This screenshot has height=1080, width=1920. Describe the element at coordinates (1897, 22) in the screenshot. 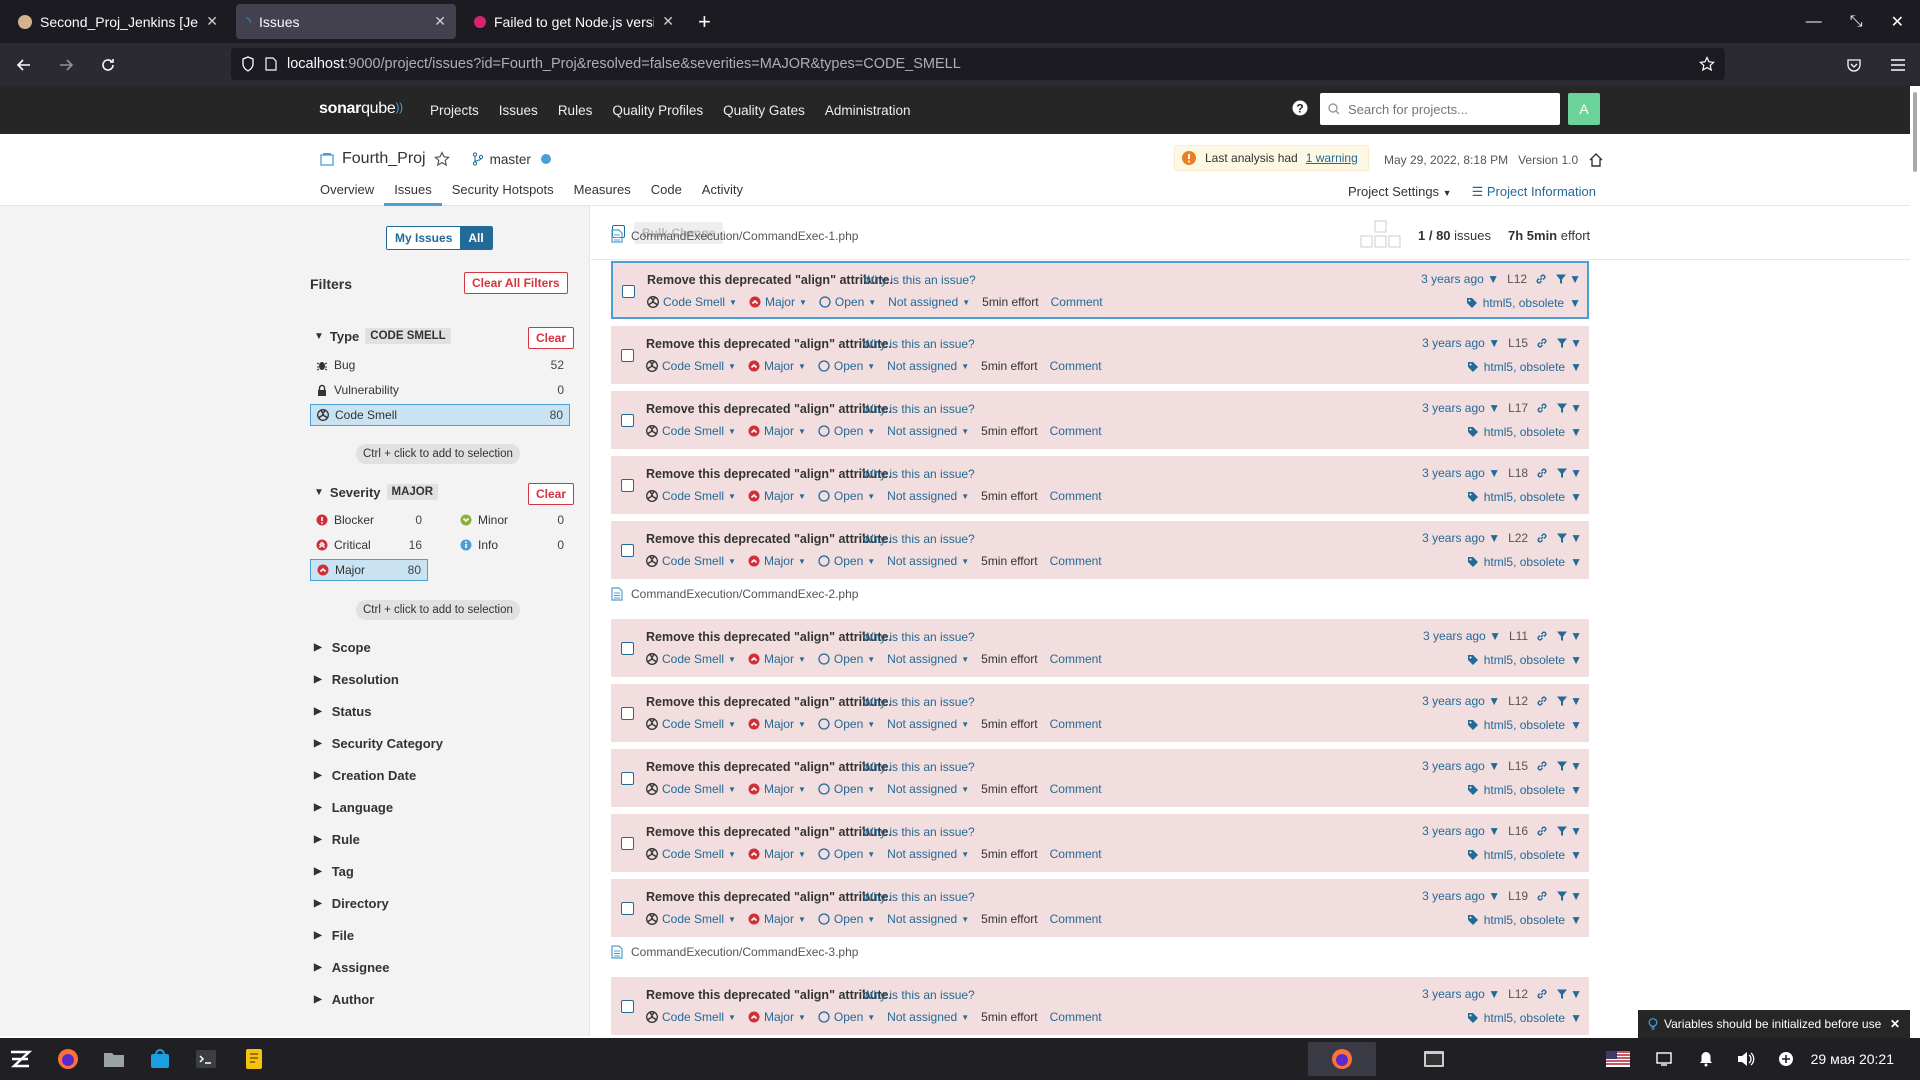

I see `close-window-icon: ✕` at that location.